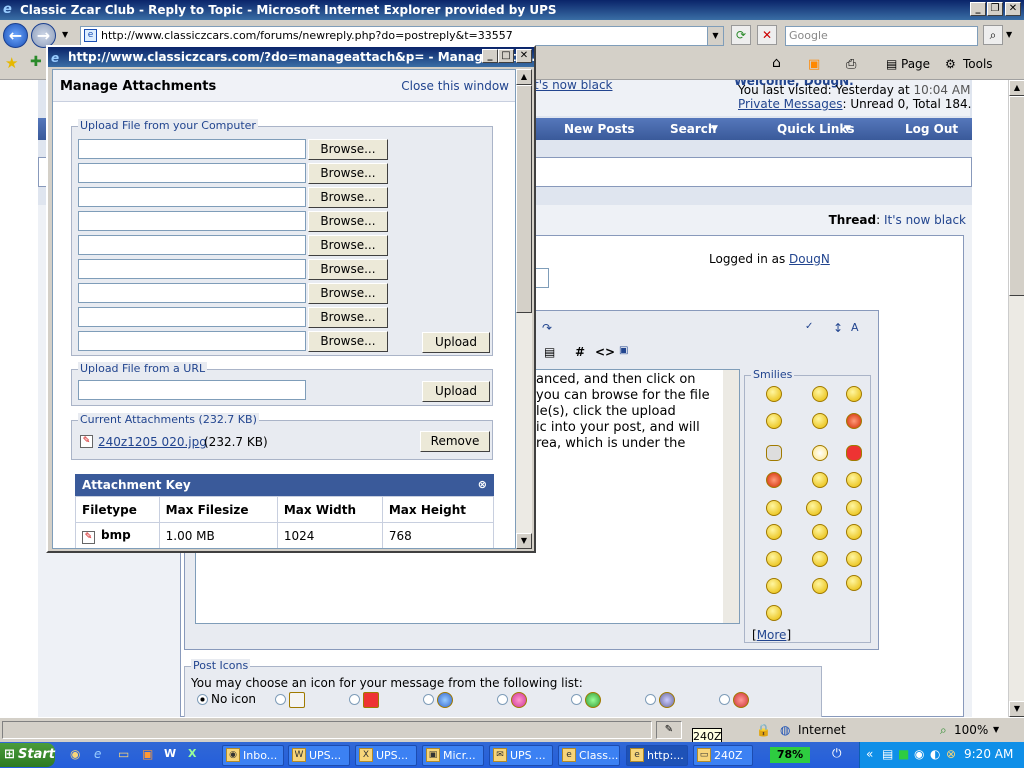 This screenshot has width=1024, height=768. I want to click on favorites-star-icon: ★, so click(11, 63).